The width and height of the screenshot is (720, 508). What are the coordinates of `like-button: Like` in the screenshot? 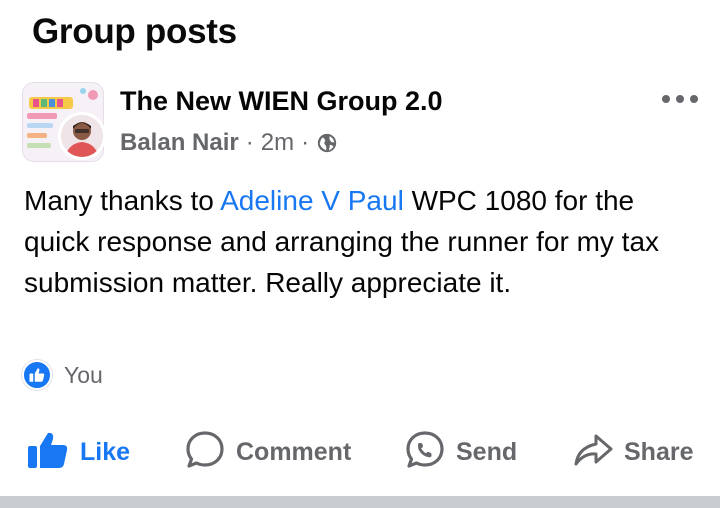 It's located at (78, 452).